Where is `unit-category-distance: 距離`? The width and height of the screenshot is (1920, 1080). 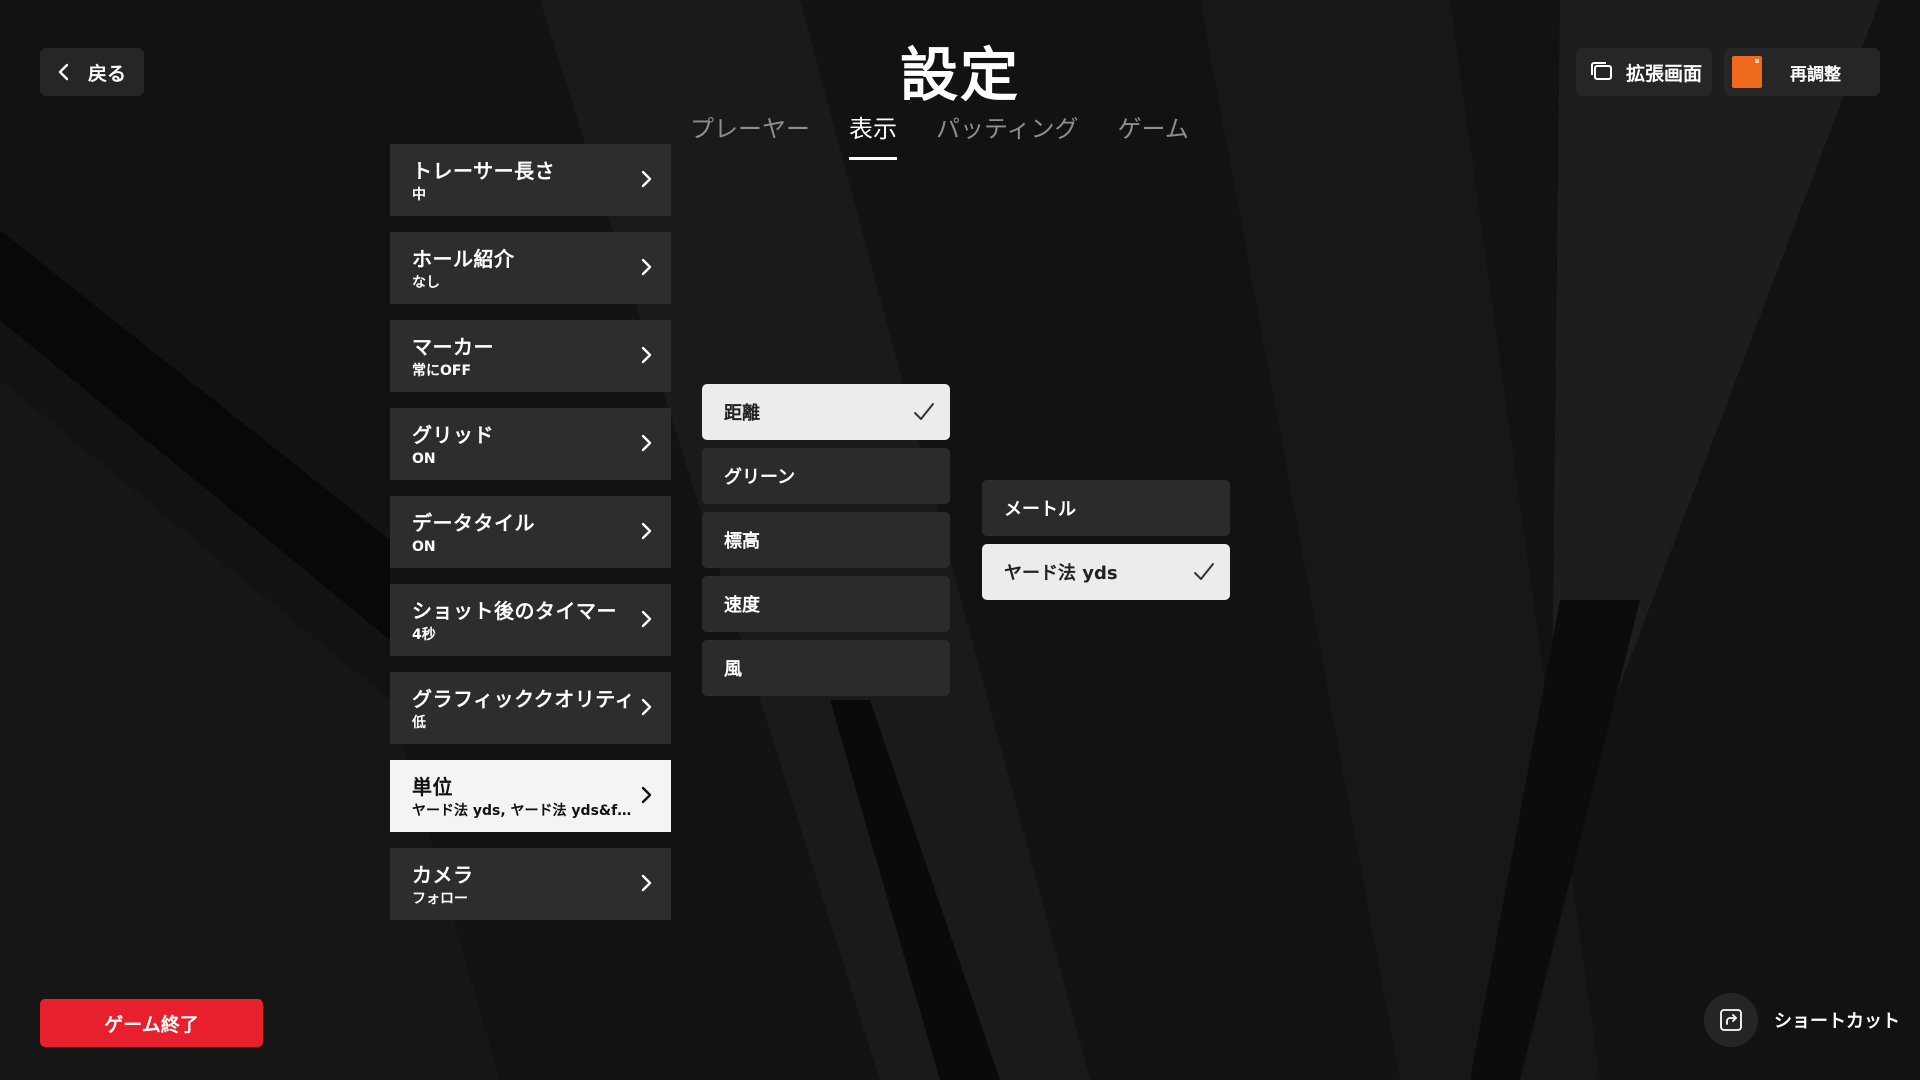
unit-category-distance: 距離 is located at coordinates (826, 412).